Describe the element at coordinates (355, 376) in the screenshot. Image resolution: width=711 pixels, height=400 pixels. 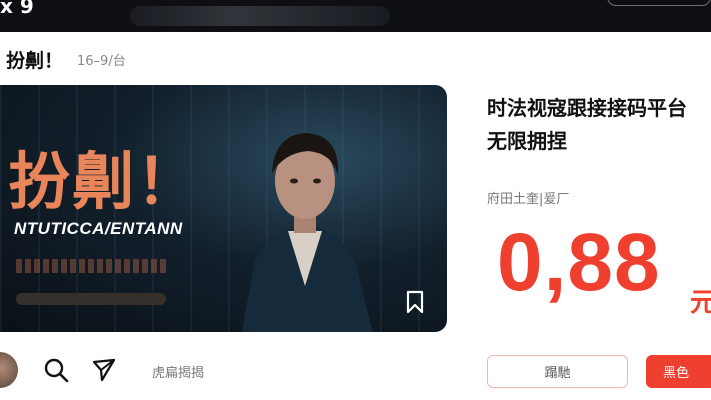
I see `bottom-action-bar: 虎扁揭揭 蹋馳 黑色` at that location.